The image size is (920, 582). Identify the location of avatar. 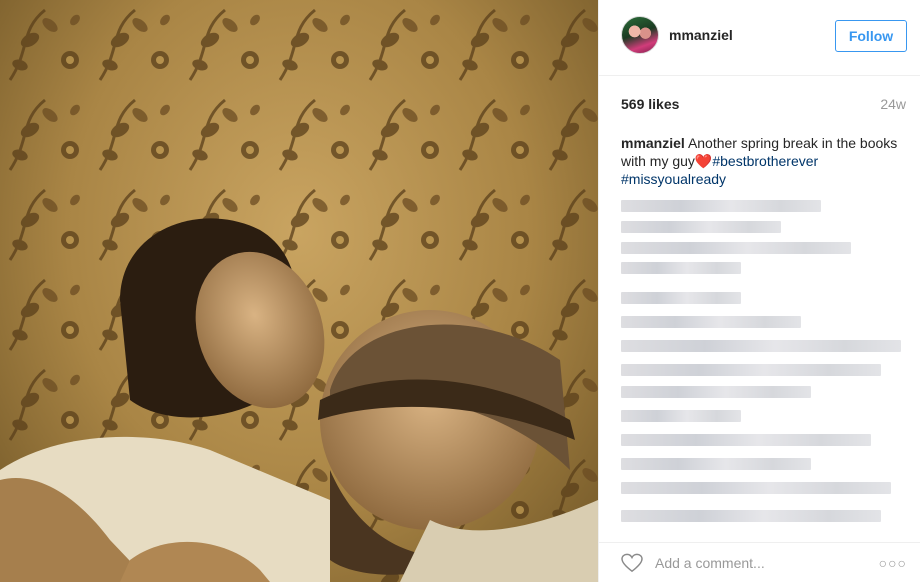
(640, 35).